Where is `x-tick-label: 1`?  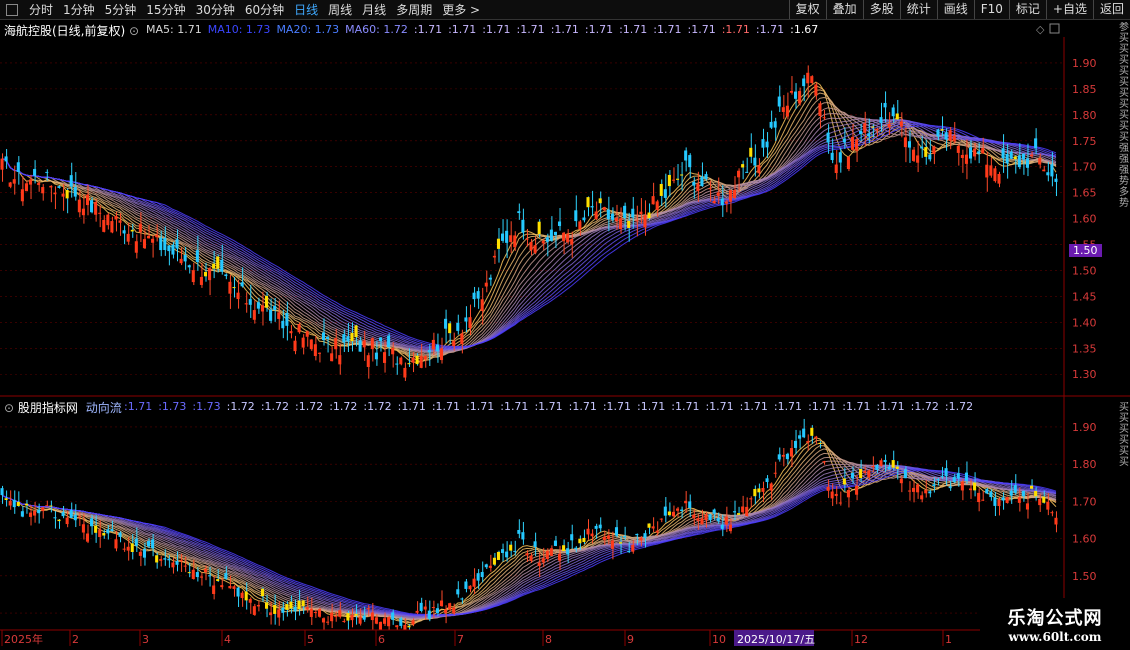 x-tick-label: 1 is located at coordinates (948, 639).